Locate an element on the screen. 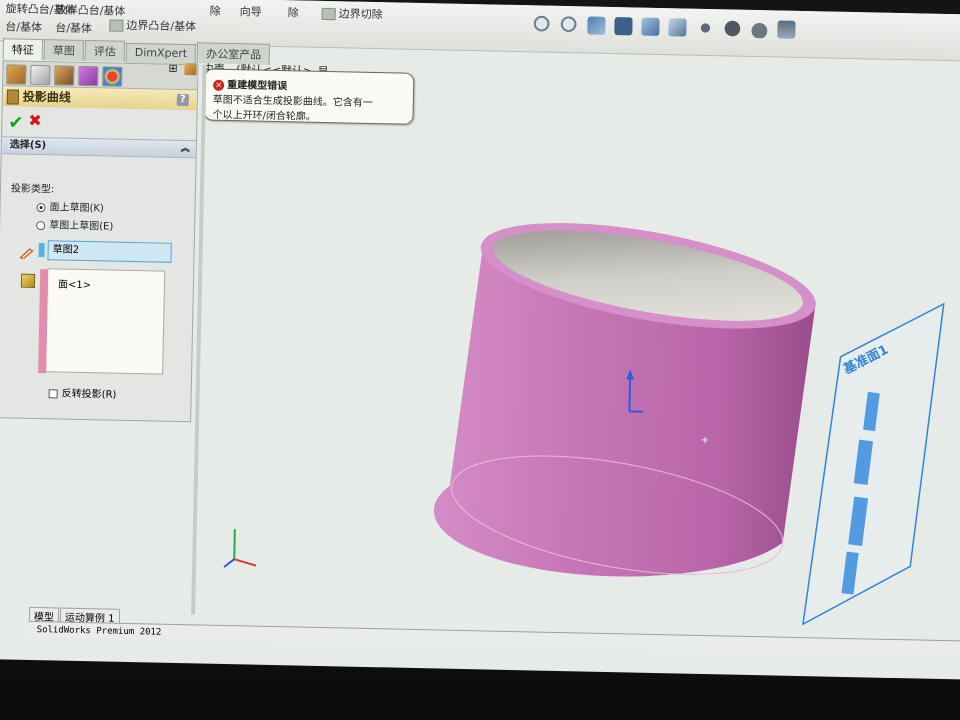 Image resolution: width=960 pixels, height=720 pixels. triad-y-axis is located at coordinates (234, 544).